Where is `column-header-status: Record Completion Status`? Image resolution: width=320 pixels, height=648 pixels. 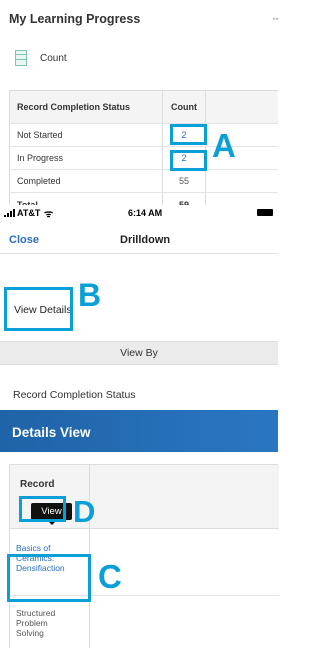 column-header-status: Record Completion Status is located at coordinates (86, 107).